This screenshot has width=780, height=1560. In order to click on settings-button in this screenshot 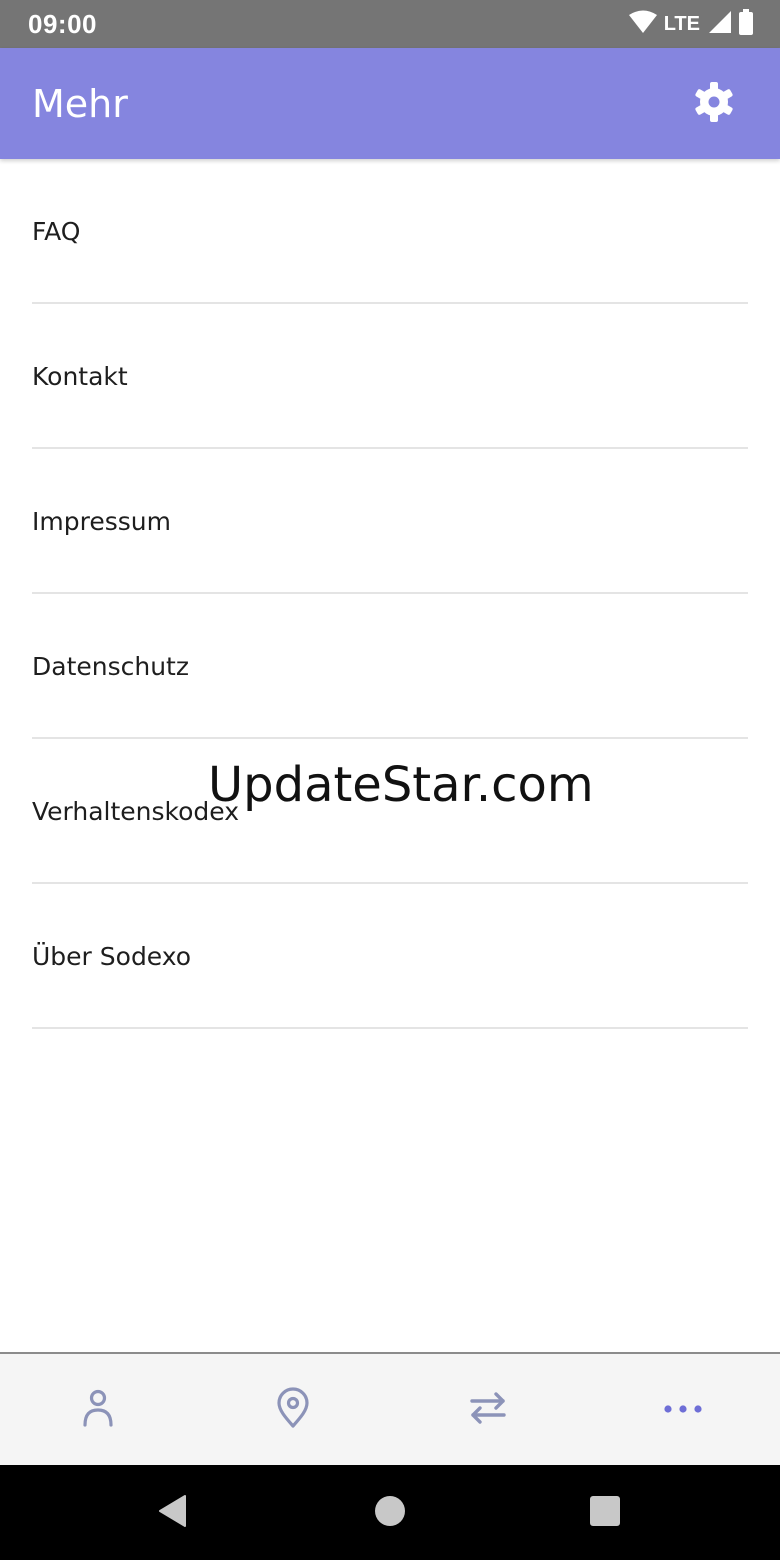, I will do `click(714, 104)`.